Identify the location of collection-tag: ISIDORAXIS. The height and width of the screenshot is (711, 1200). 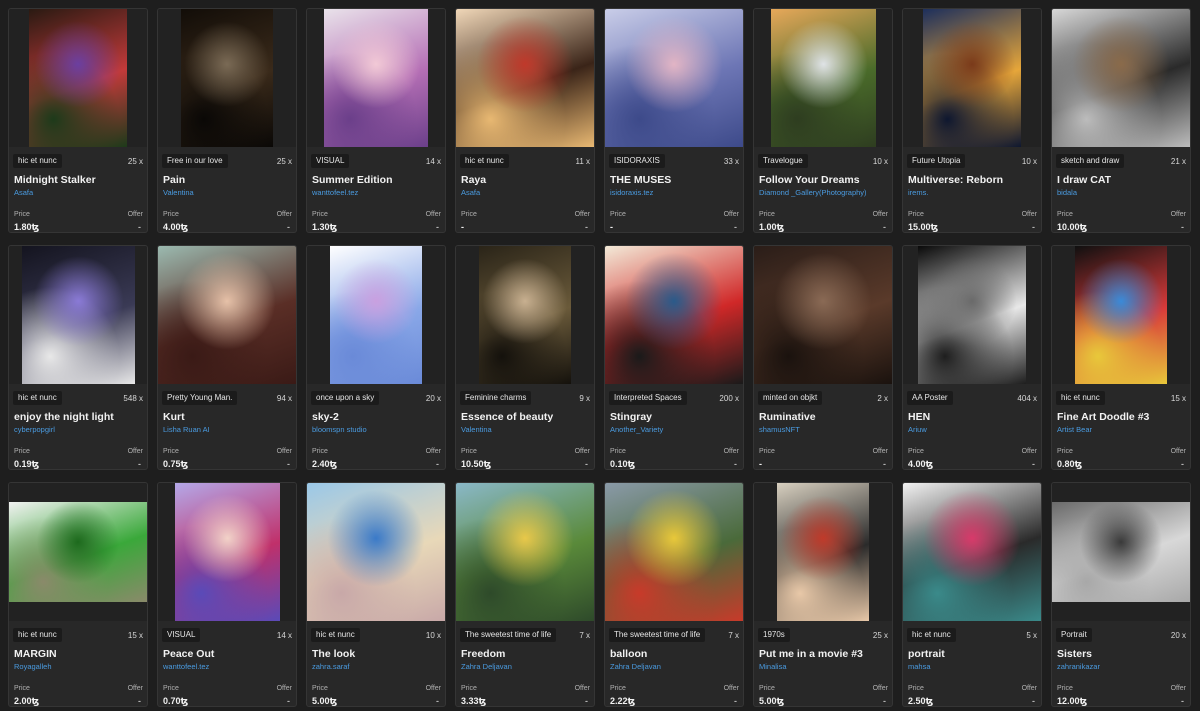
(637, 161).